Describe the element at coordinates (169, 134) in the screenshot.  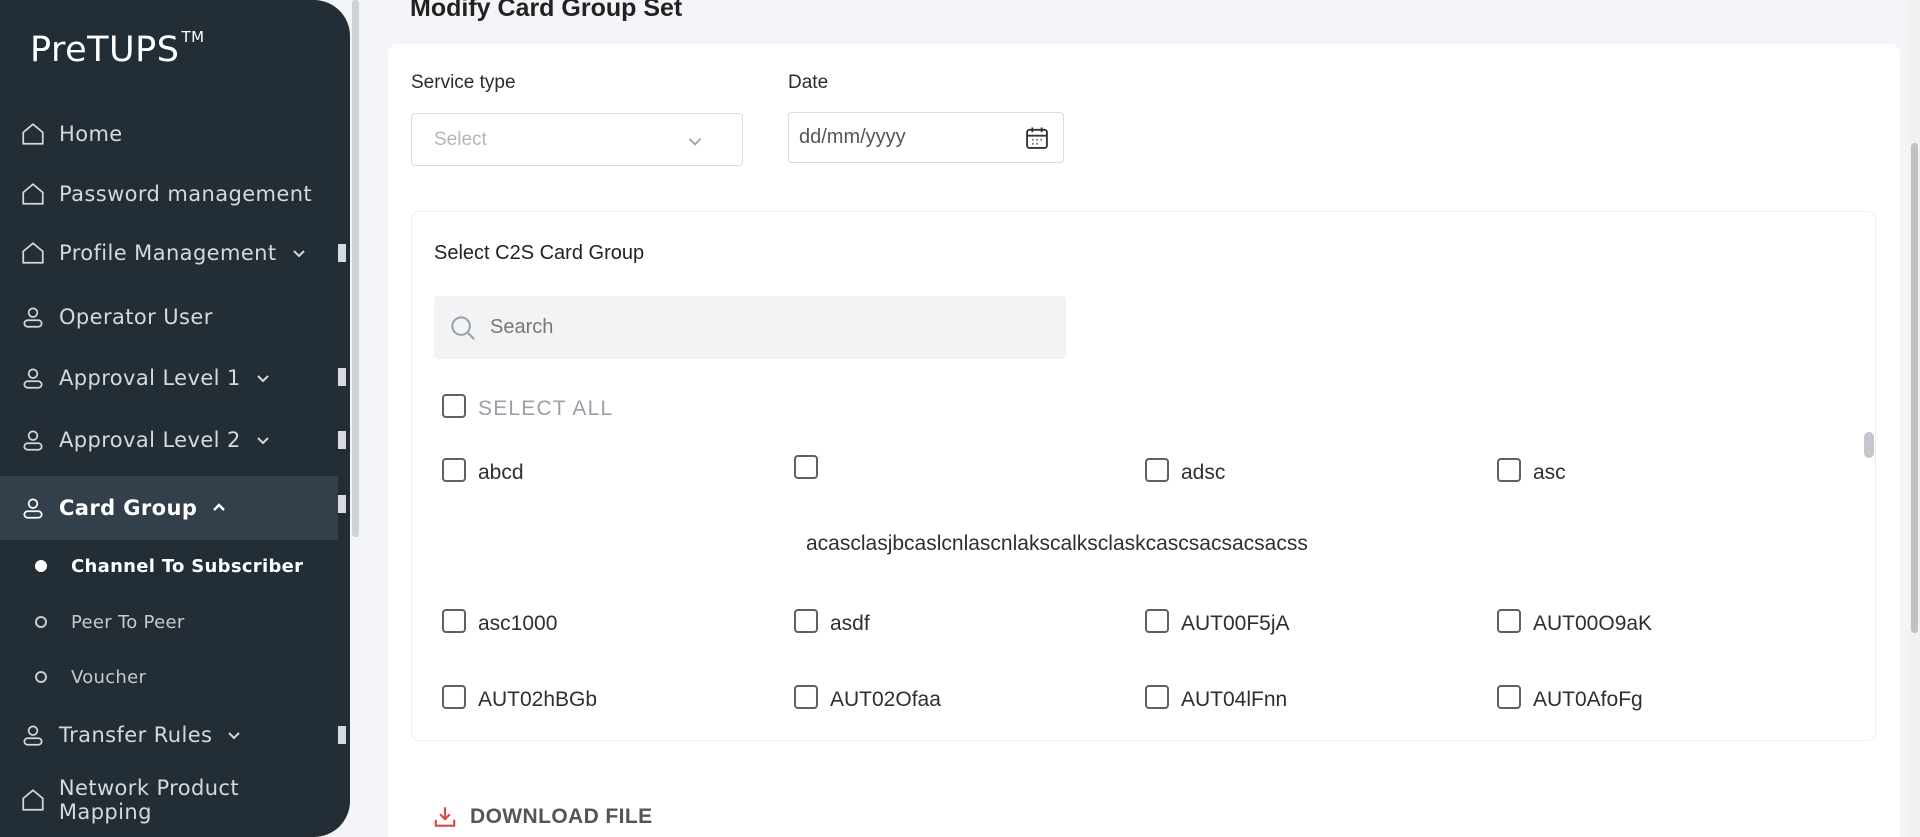
I see `sidebar-item-home: Home` at that location.